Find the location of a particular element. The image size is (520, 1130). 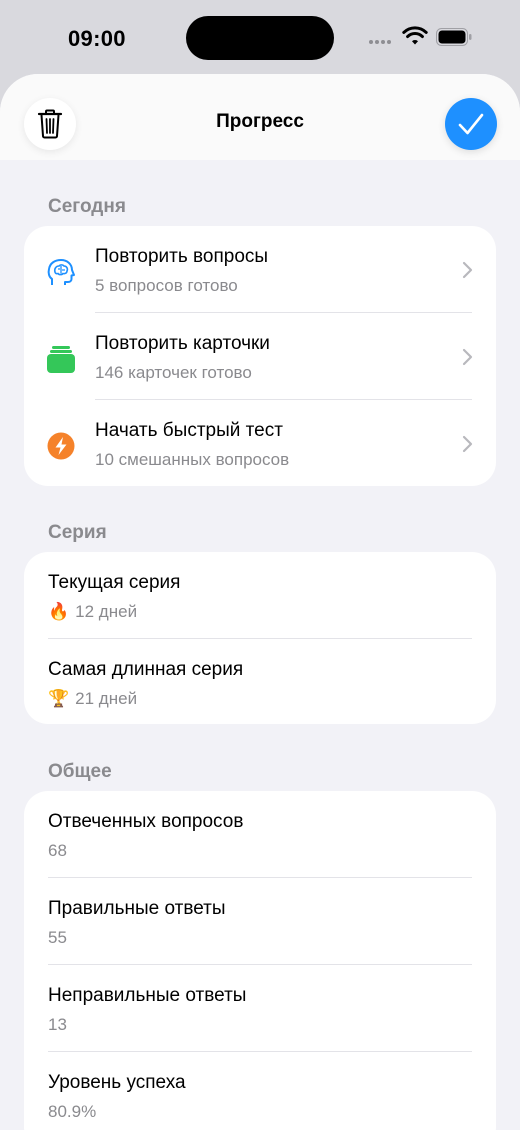

row-title: Неправильные ответы is located at coordinates (147, 995).